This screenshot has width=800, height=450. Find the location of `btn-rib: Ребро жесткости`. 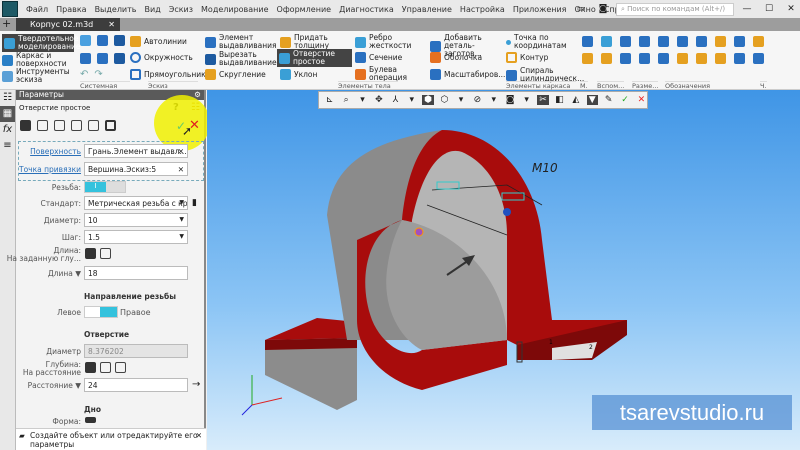

btn-rib: Ребро жесткости is located at coordinates (387, 42).